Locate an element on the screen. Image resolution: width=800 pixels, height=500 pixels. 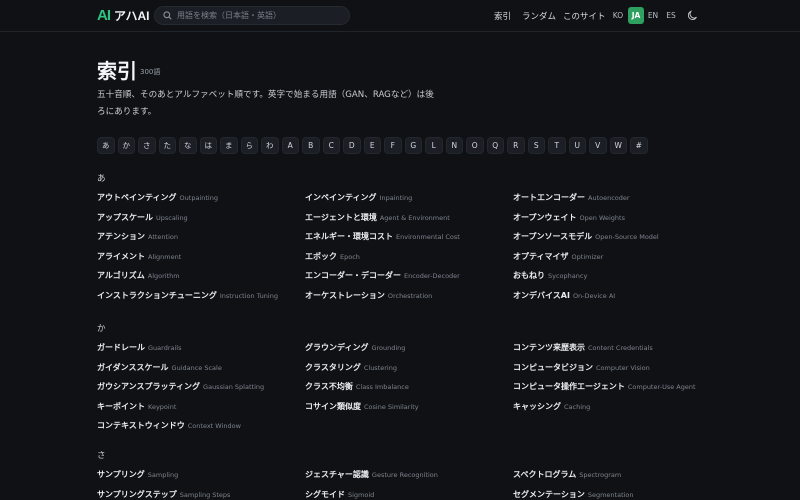
letter-button: な is located at coordinates (188, 145).